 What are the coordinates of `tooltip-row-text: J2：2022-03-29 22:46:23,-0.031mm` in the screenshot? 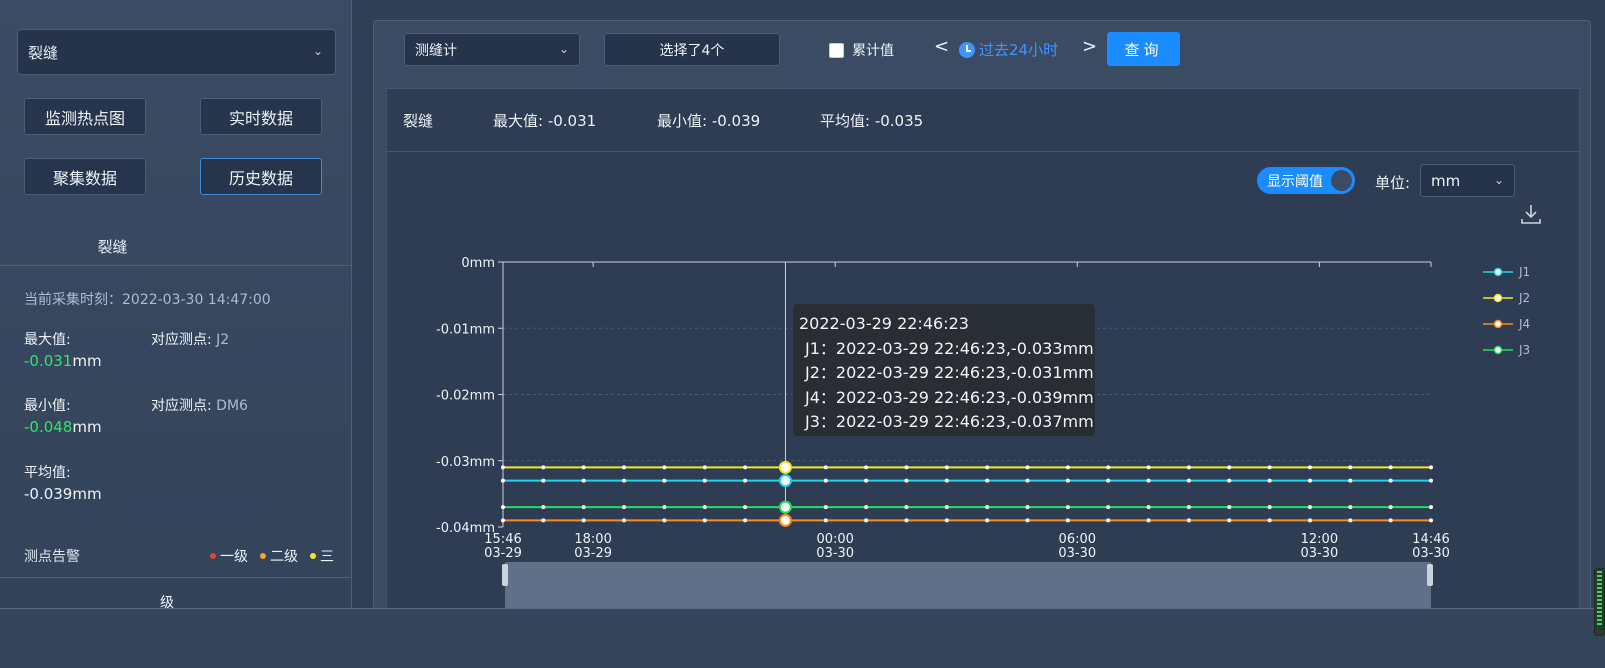 It's located at (949, 372).